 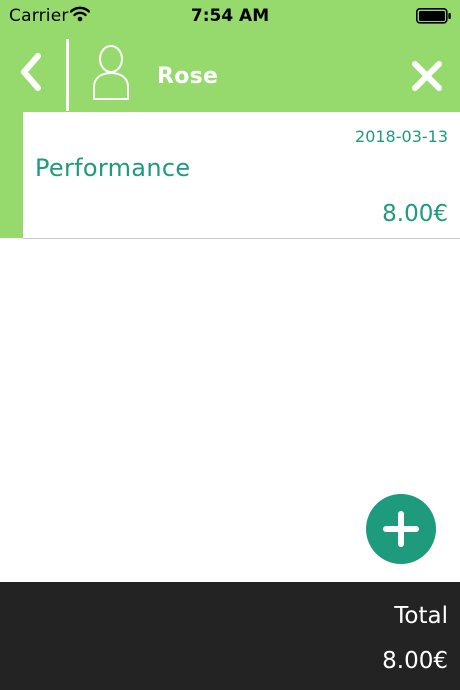 I want to click on close-button, so click(x=427, y=76).